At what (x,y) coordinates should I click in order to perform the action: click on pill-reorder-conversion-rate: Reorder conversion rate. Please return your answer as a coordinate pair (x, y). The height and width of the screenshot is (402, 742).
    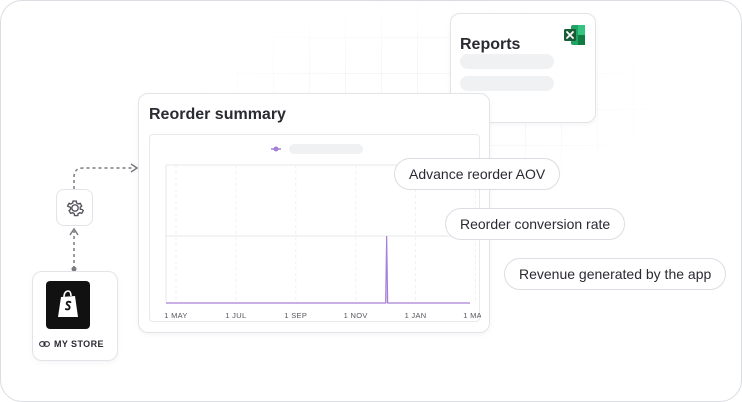
    Looking at the image, I should click on (535, 224).